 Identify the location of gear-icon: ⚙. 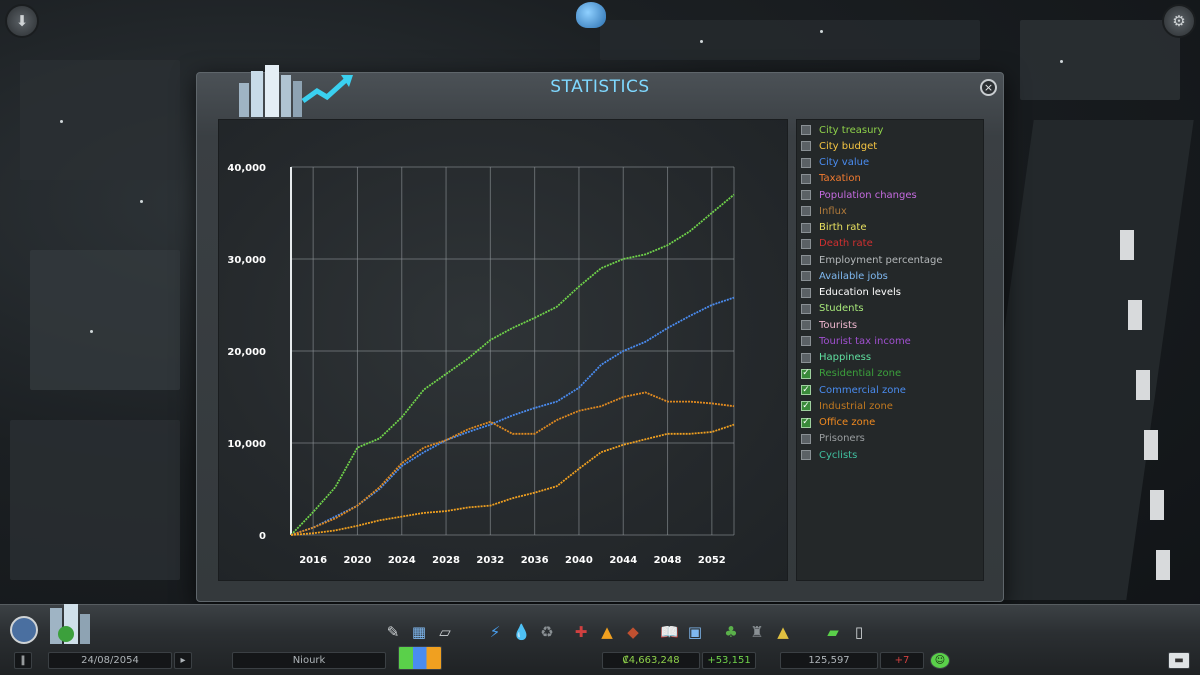
(1179, 21).